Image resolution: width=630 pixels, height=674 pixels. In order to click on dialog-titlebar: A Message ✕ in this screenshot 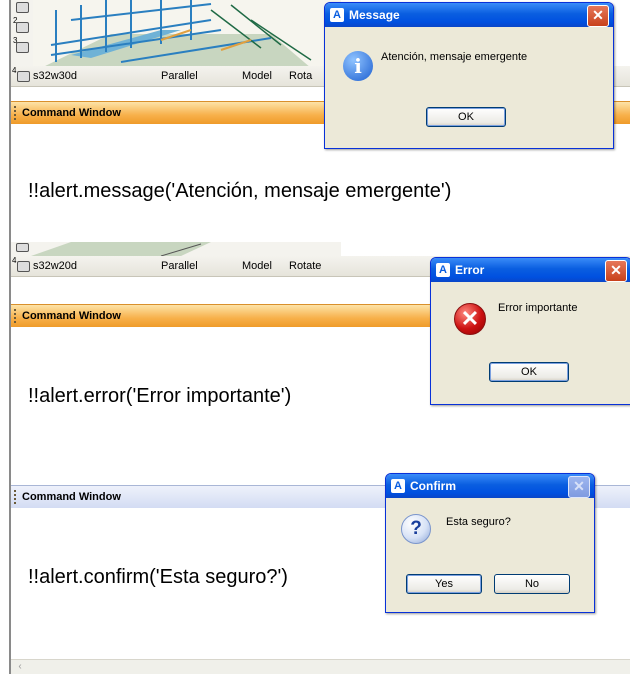, I will do `click(469, 15)`.